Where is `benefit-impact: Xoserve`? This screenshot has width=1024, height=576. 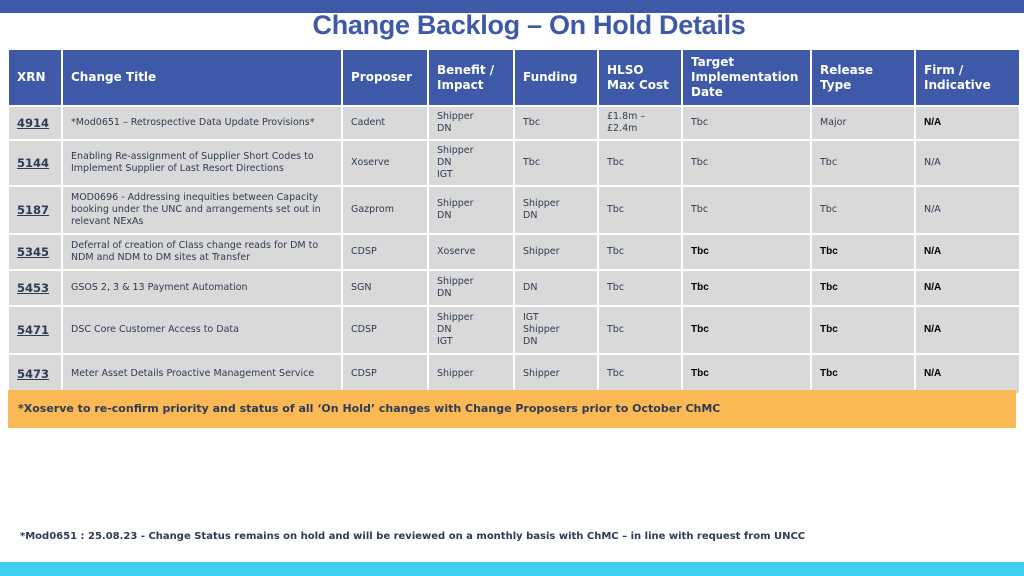
benefit-impact: Xoserve is located at coordinates (471, 252).